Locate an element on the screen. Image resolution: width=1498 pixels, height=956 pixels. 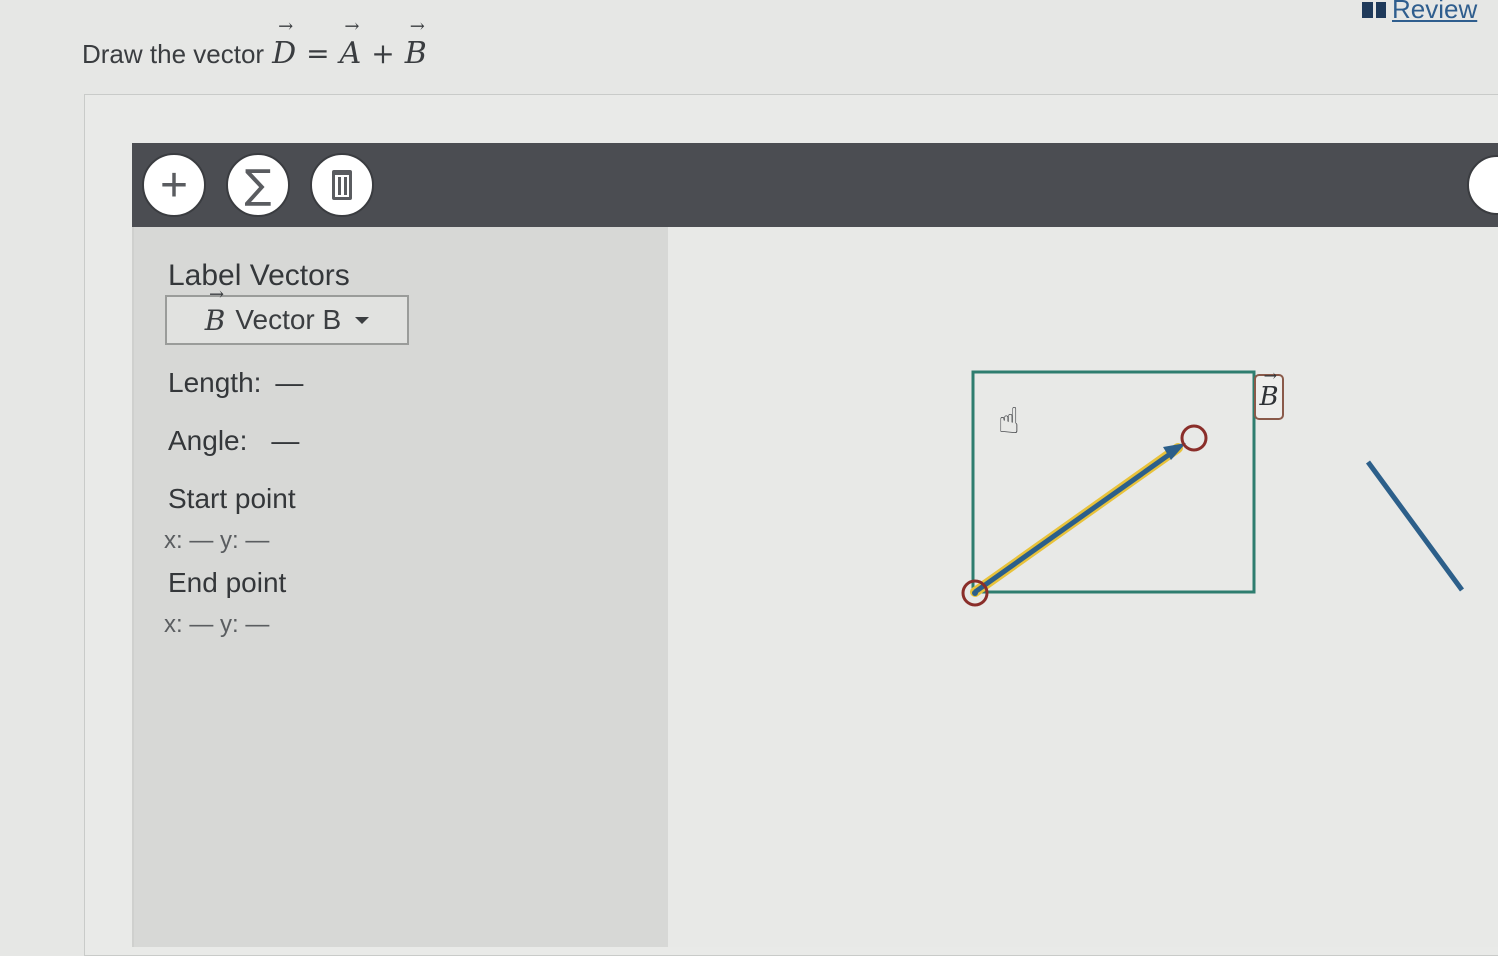
vector-start-dot is located at coordinates (975, 593).